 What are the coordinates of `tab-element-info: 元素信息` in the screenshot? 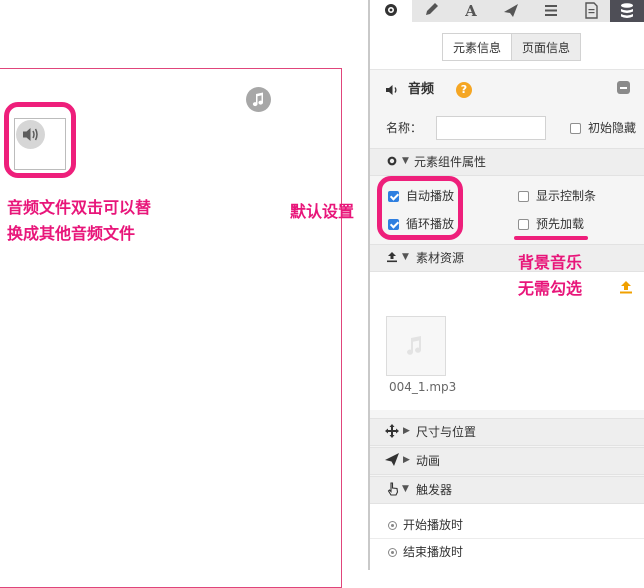 It's located at (477, 47).